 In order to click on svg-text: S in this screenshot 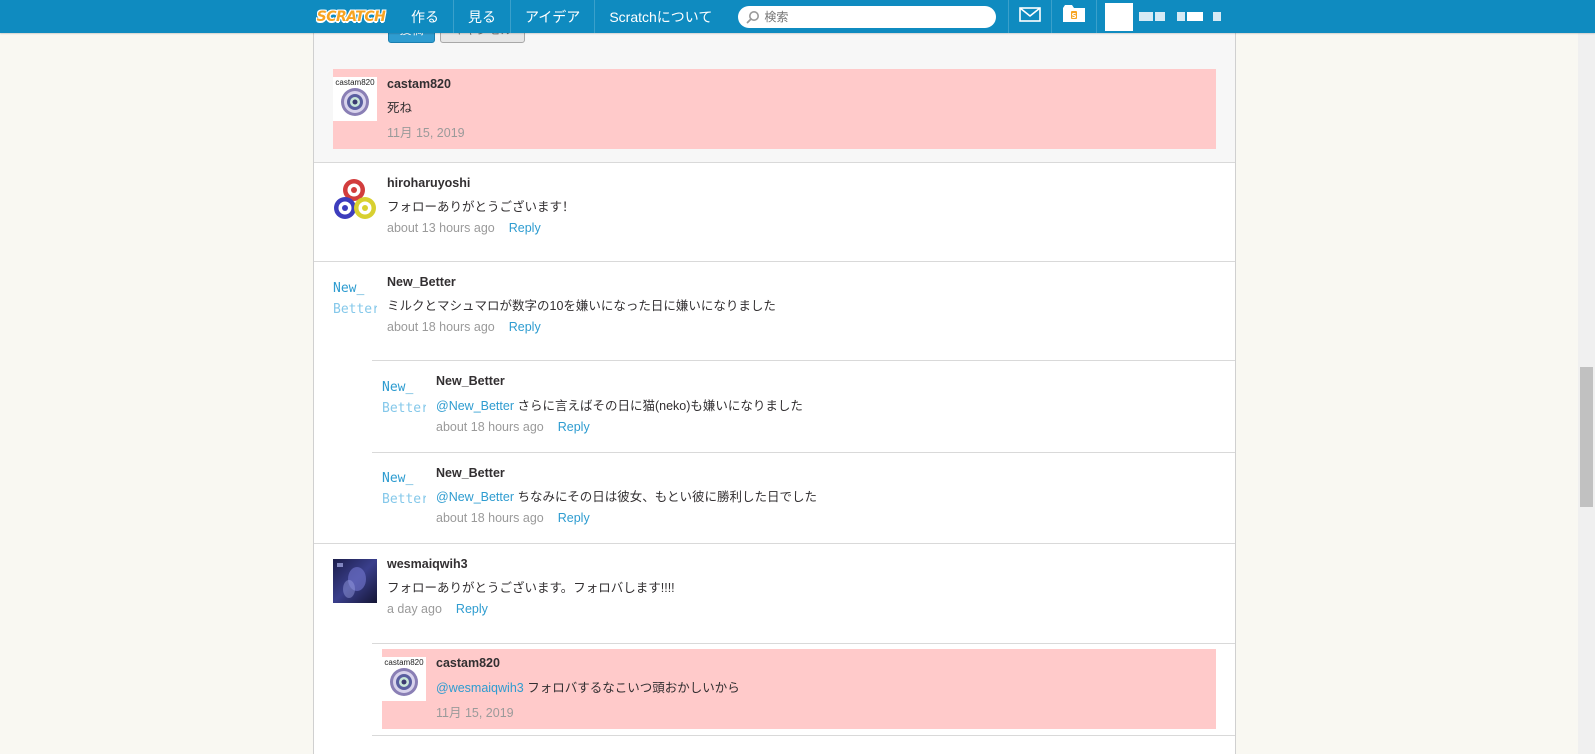, I will do `click(1074, 16)`.